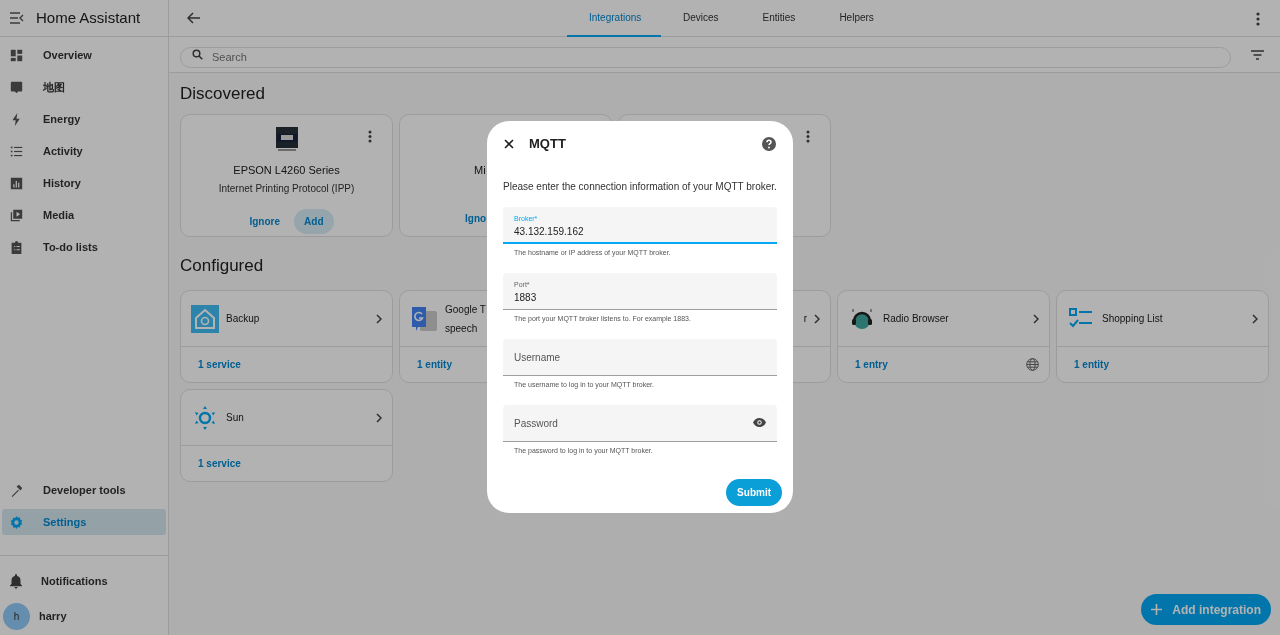  I want to click on nav-item: 地图, so click(84, 87).